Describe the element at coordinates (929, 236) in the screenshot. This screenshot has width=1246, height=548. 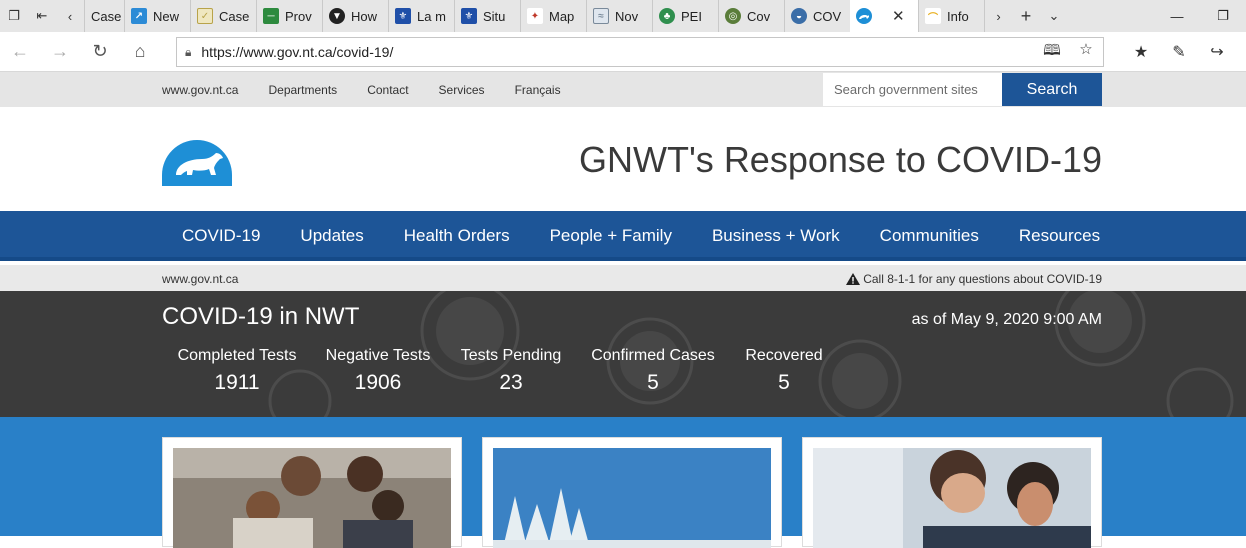
I see `nav-item-communities: Communities` at that location.